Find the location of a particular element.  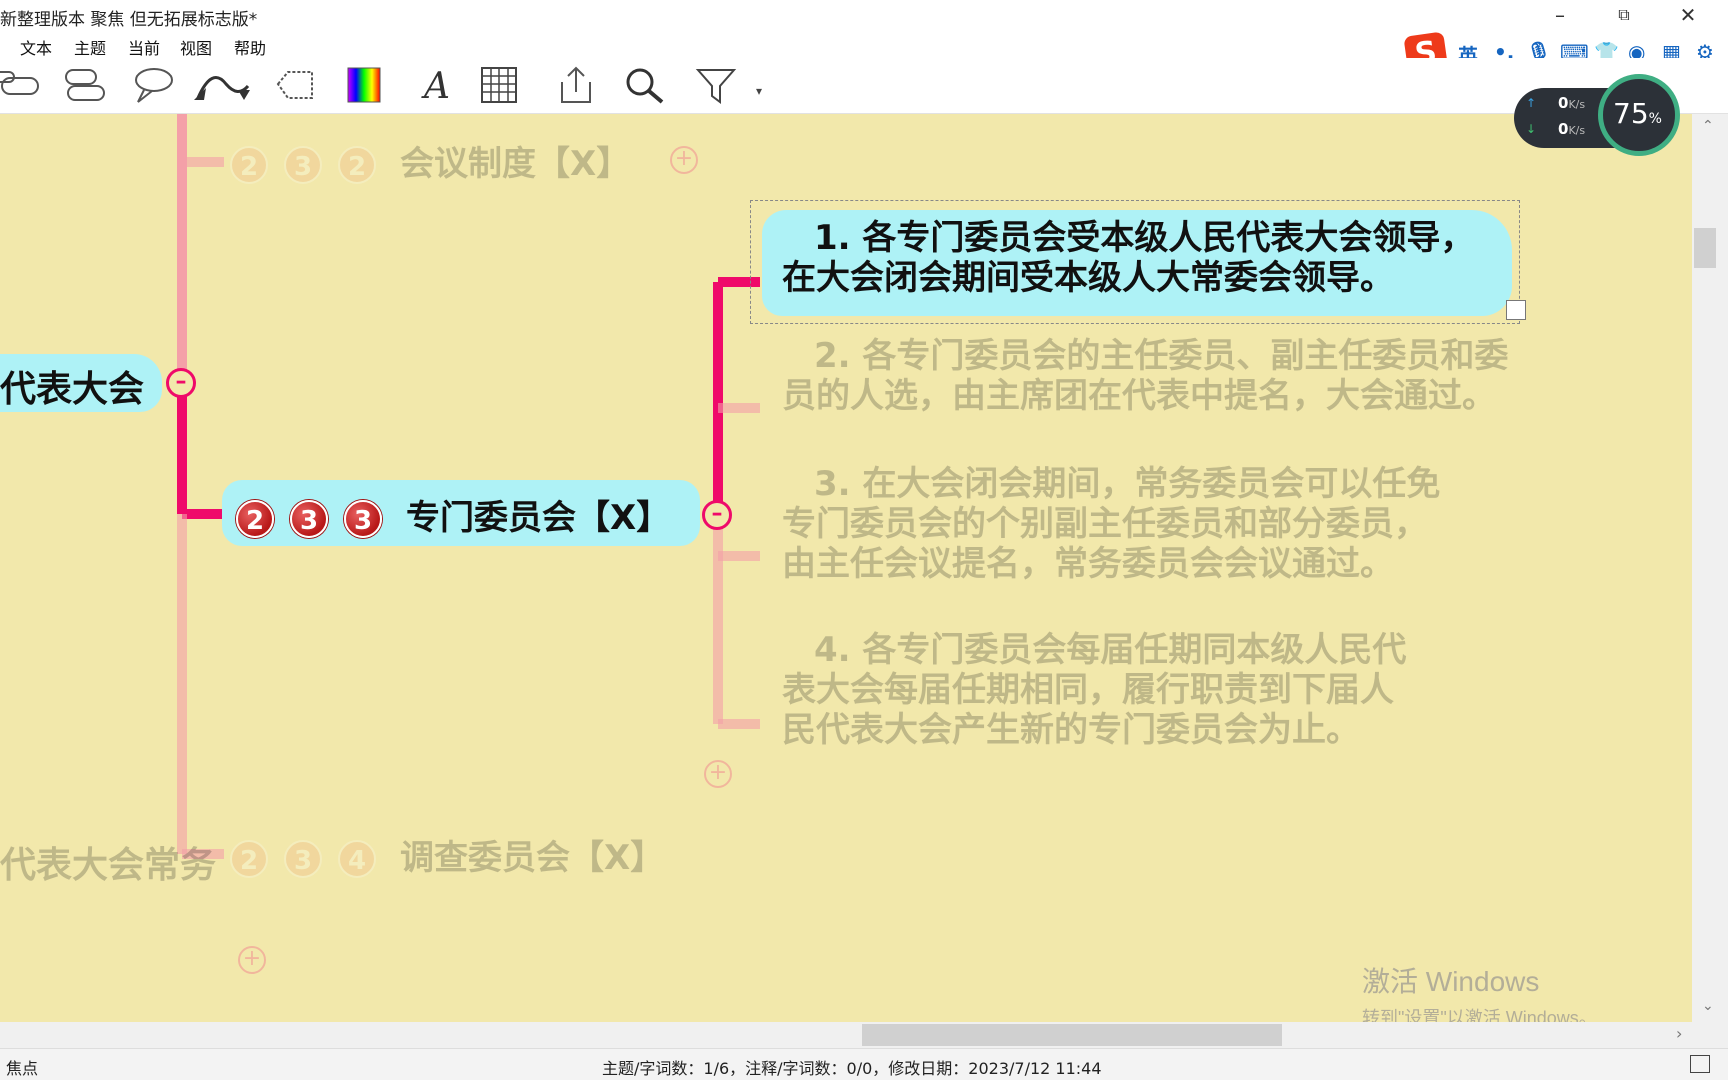

font-icon: A is located at coordinates (436, 85).